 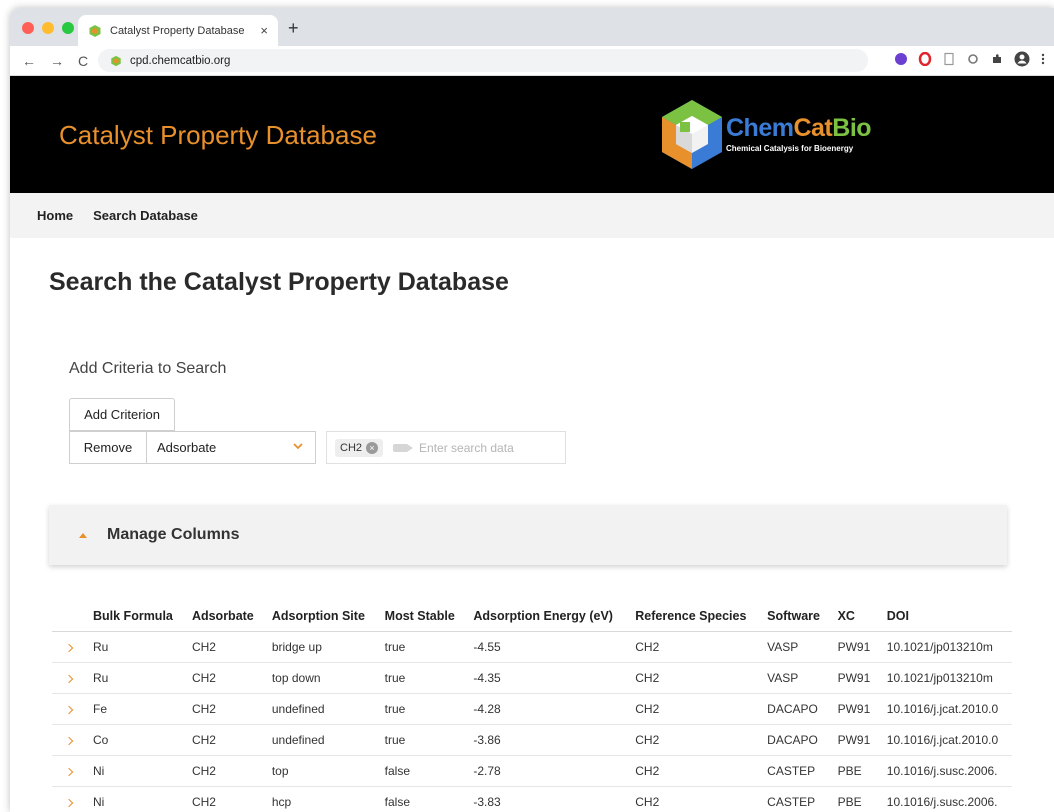 What do you see at coordinates (901, 59) in the screenshot?
I see `extension-purple-icon` at bounding box center [901, 59].